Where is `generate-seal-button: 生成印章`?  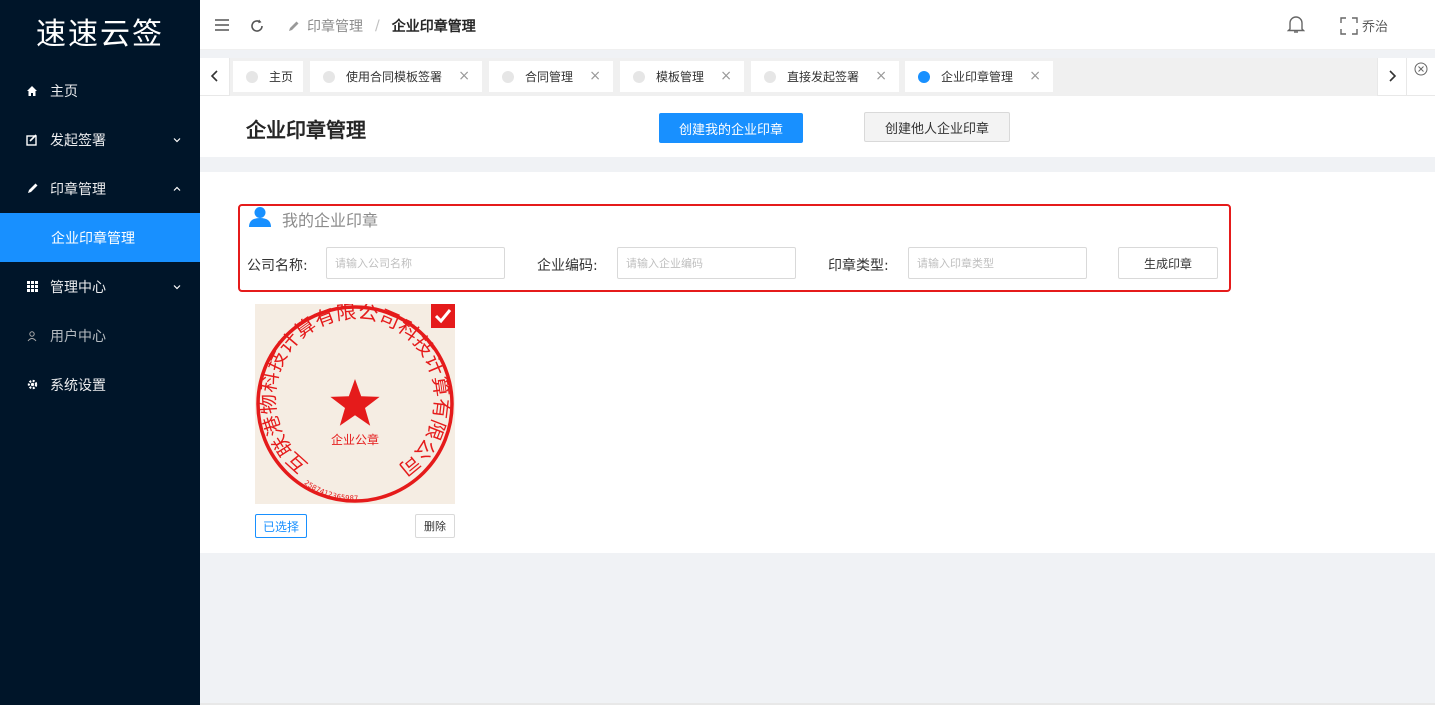 generate-seal-button: 生成印章 is located at coordinates (1168, 263).